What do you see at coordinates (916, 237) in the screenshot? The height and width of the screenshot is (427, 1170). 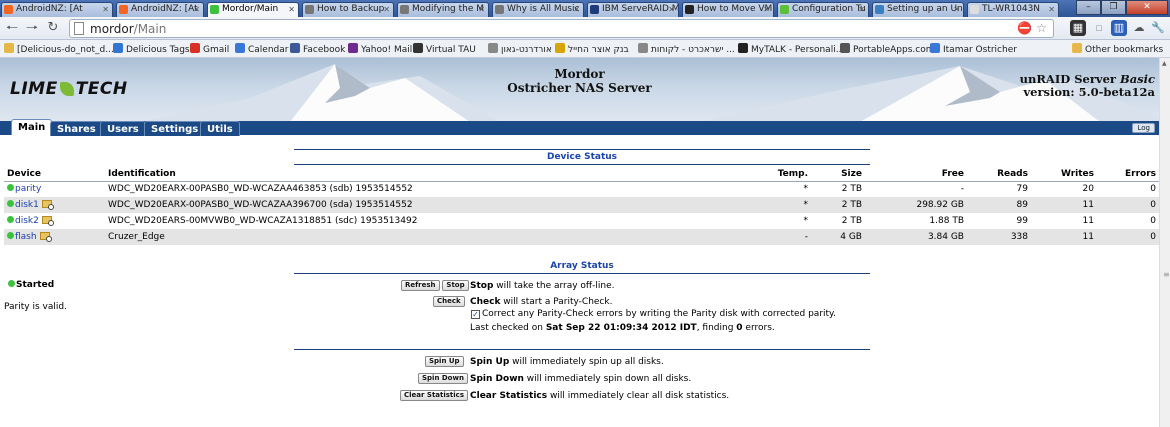 I see `cell-free: 3.84 GB` at bounding box center [916, 237].